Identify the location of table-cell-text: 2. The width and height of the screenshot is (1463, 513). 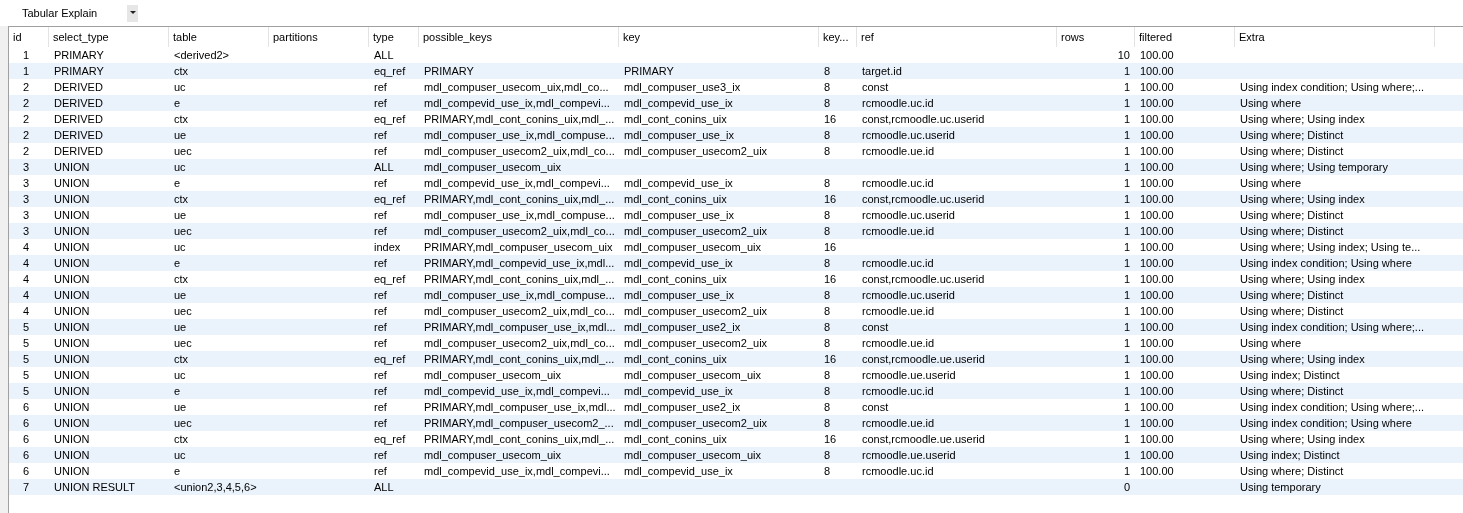
(26, 119).